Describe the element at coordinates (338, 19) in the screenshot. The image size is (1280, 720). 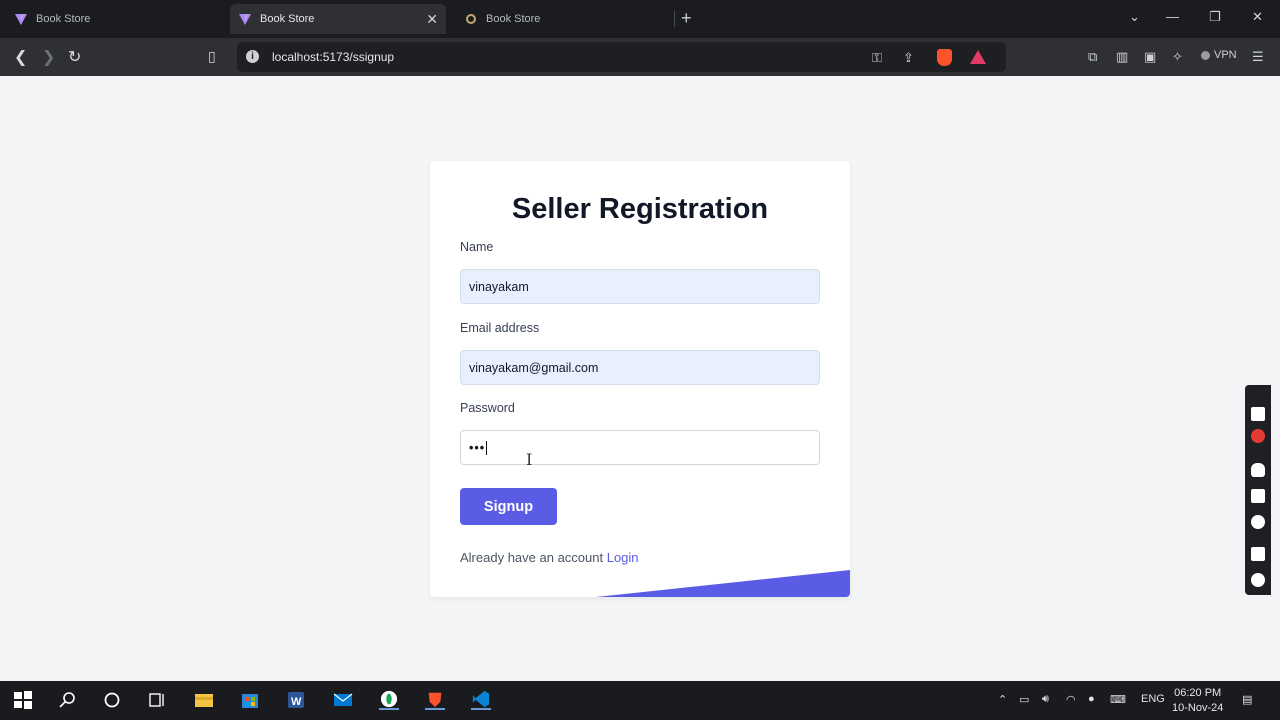
I see `tab-book-store-2: Book Store ✕` at that location.